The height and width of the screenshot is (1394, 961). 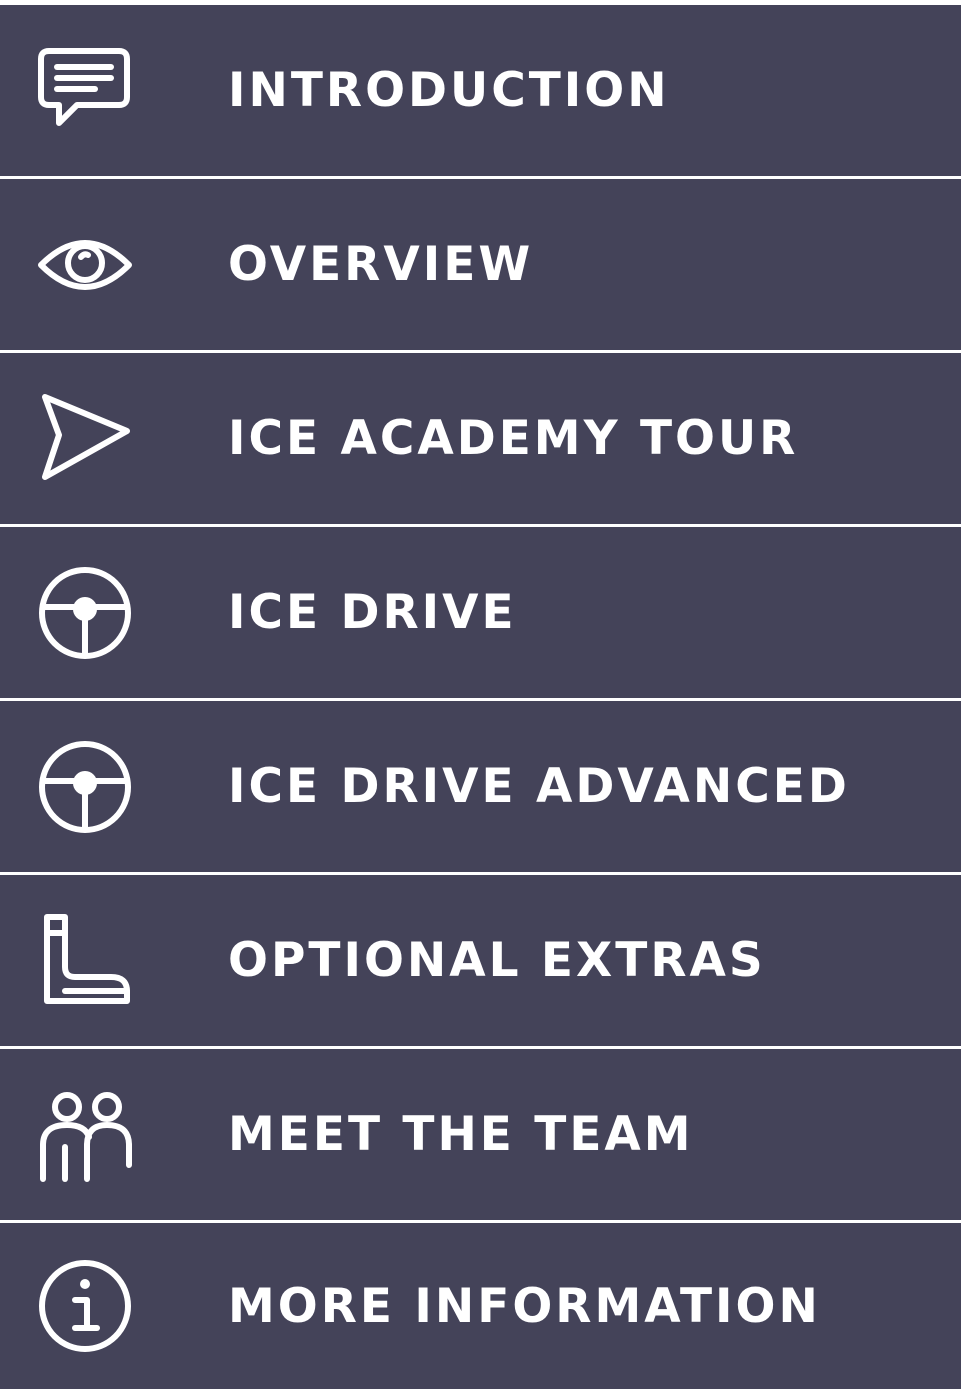 I want to click on menu-item-label: MORE INFORMATION, so click(x=524, y=1306).